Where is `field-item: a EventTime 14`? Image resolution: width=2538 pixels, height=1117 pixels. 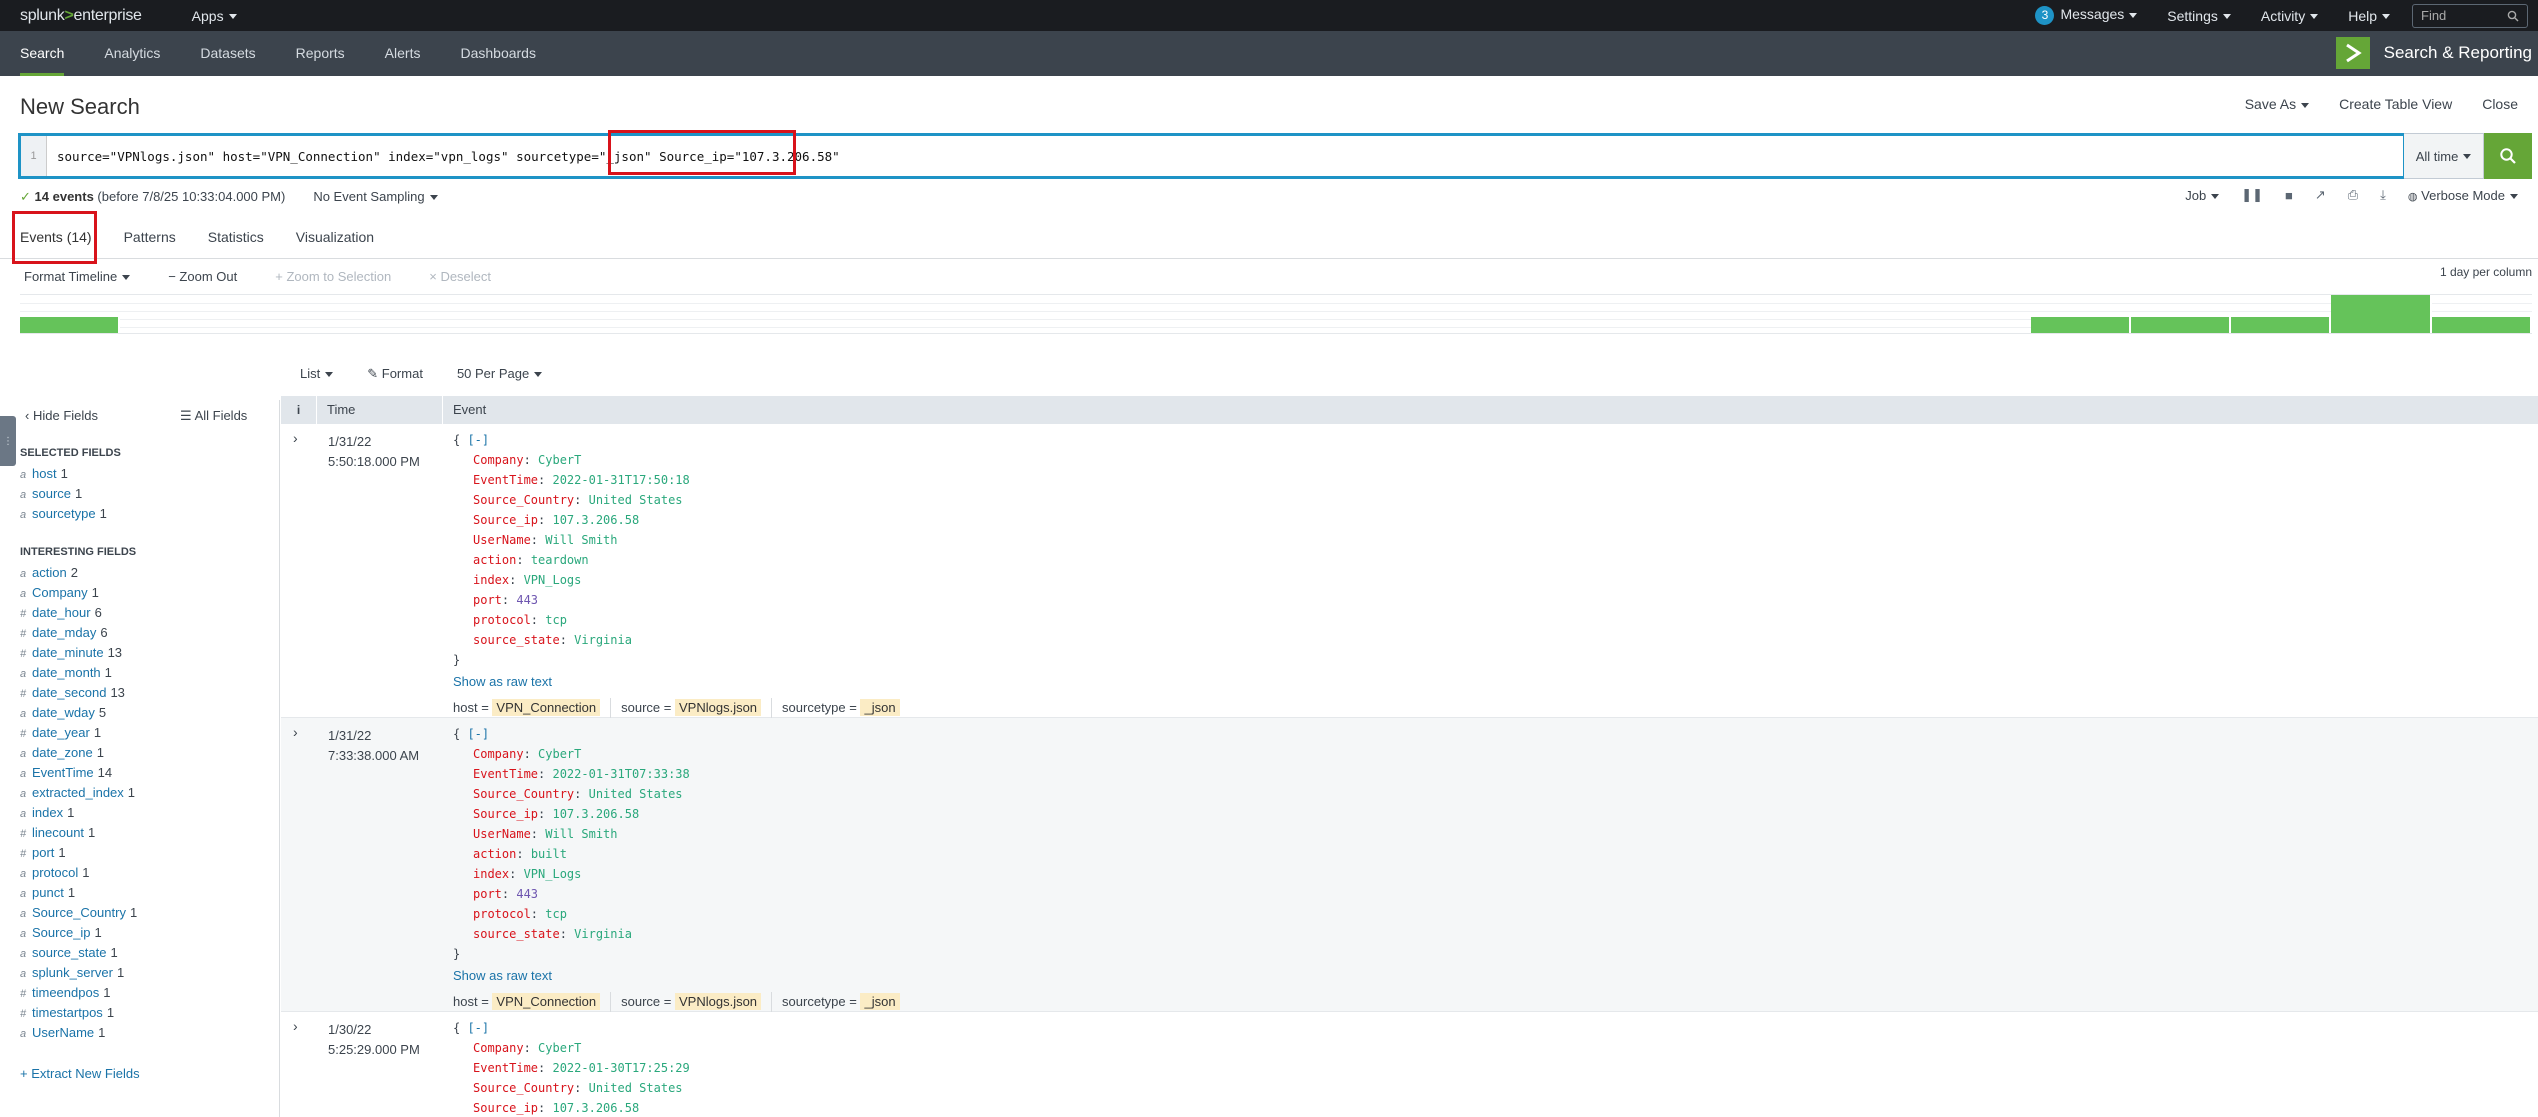 field-item: a EventTime 14 is located at coordinates (78, 773).